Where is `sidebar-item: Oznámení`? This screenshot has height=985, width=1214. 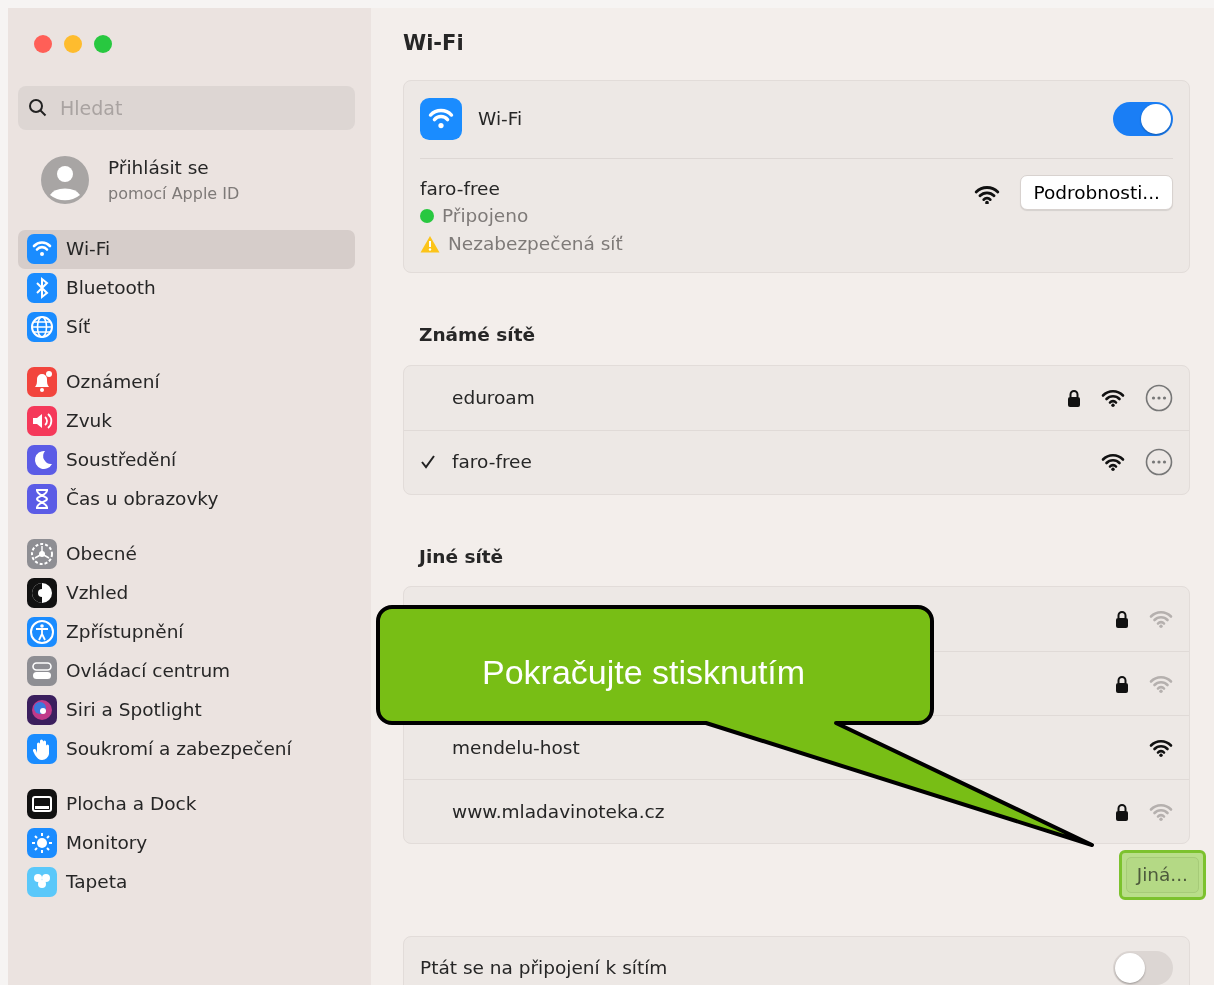 sidebar-item: Oznámení is located at coordinates (186, 382).